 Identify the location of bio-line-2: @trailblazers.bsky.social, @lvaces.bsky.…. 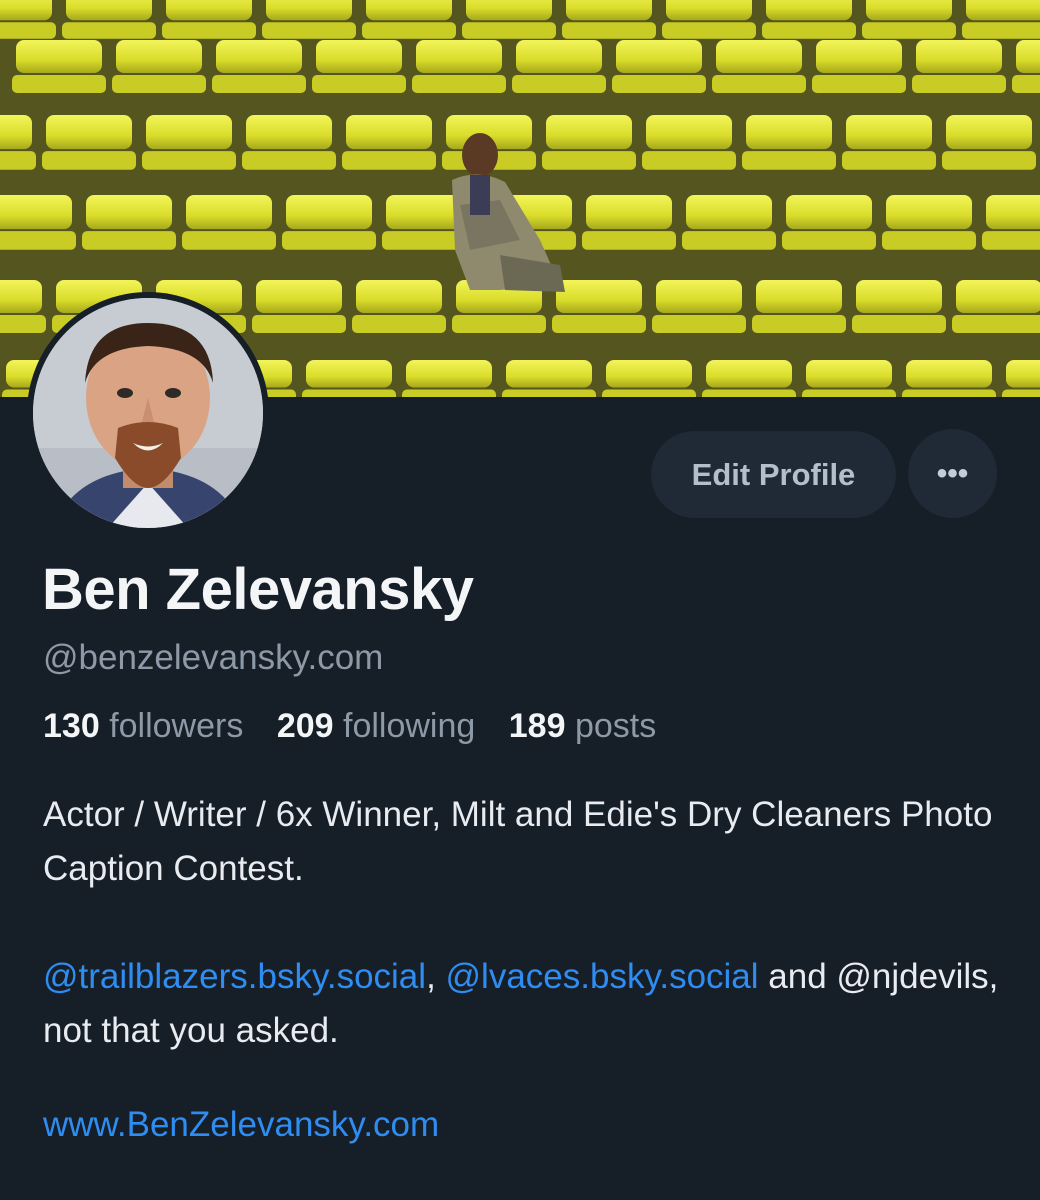
(521, 1003).